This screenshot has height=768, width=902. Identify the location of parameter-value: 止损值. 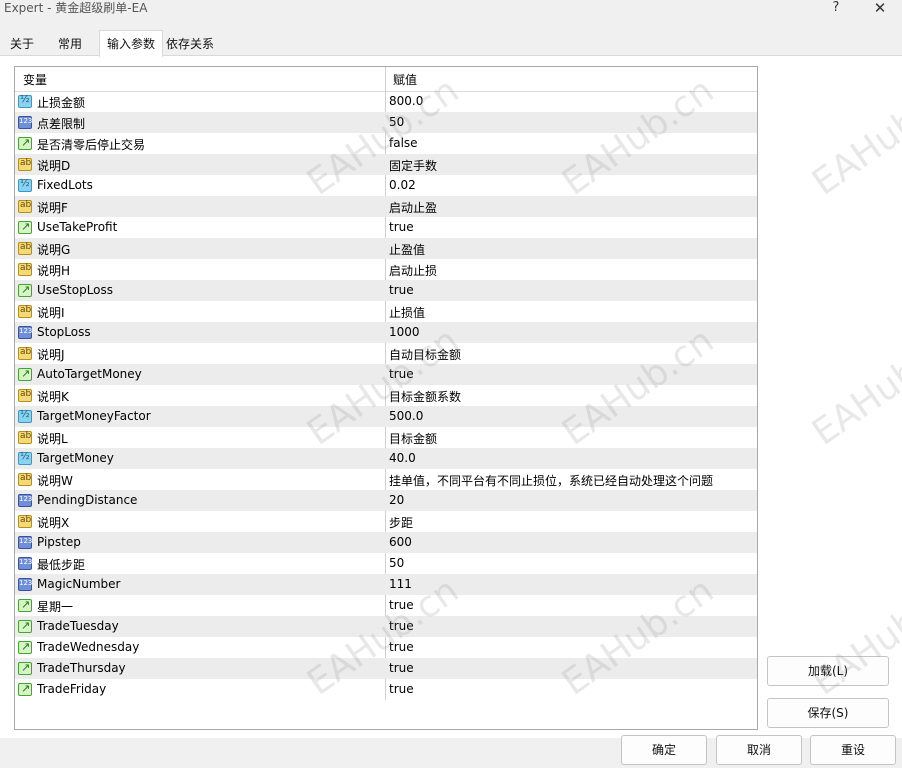
(407, 312).